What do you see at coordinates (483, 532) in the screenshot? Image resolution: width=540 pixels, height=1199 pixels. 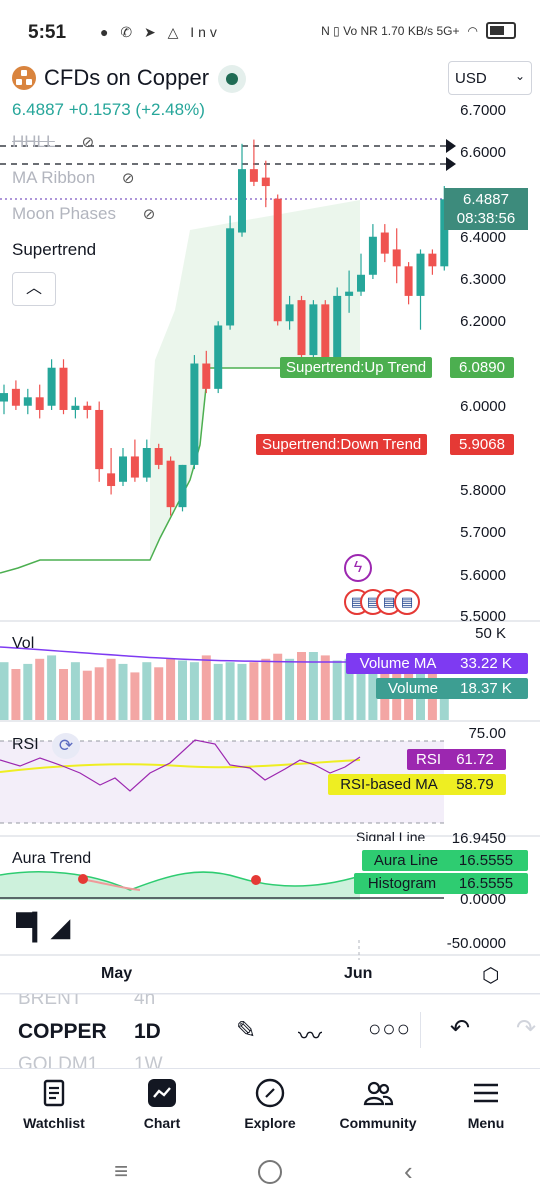 I see `price-axis-label: 5.7000` at bounding box center [483, 532].